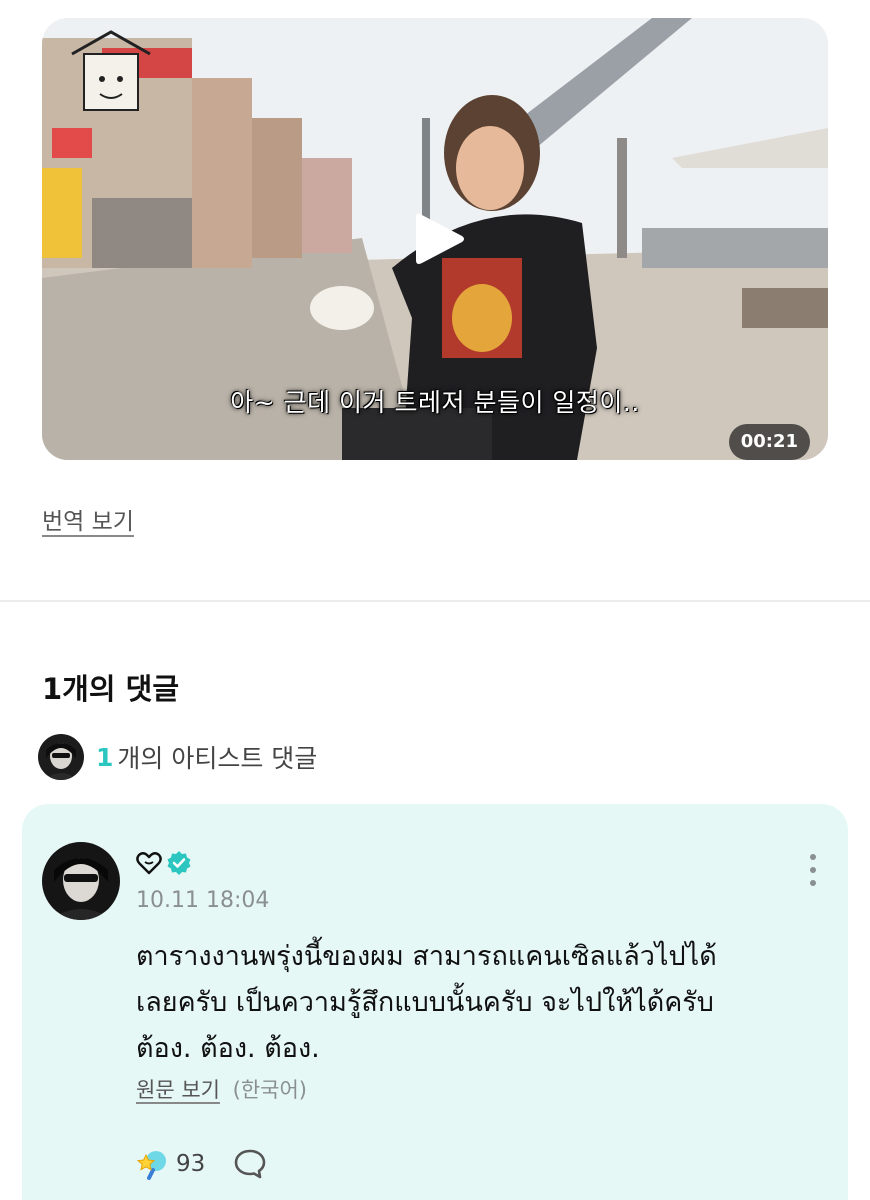 The width and height of the screenshot is (870, 1200). Describe the element at coordinates (813, 870) in the screenshot. I see `more-options-icon` at that location.